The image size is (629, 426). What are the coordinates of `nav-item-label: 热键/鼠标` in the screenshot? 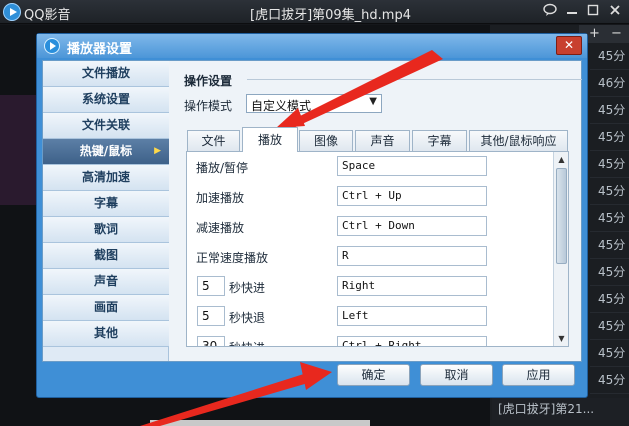 It's located at (106, 151).